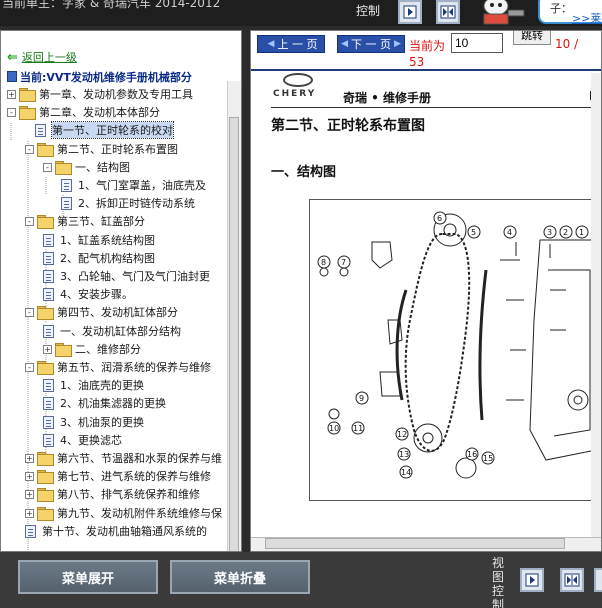 The width and height of the screenshot is (602, 608). Describe the element at coordinates (88, 577) in the screenshot. I see `expand-menu-button: 菜单展开` at that location.